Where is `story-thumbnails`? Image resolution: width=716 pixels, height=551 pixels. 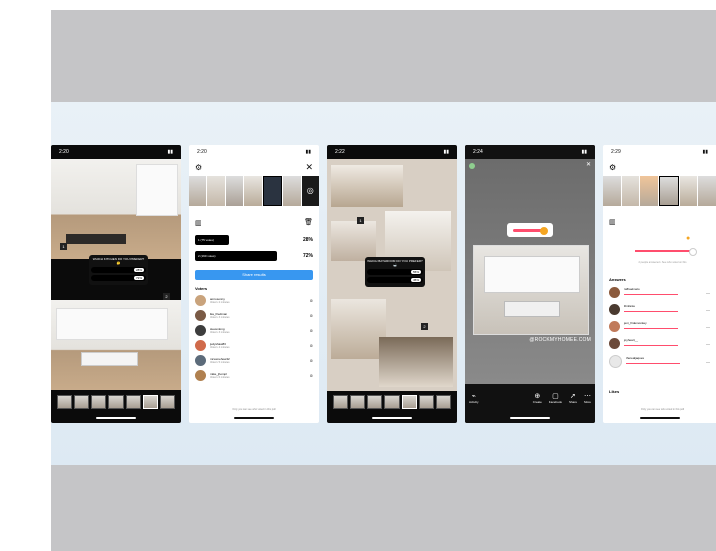
story-thumbnails is located at coordinates (659, 191).